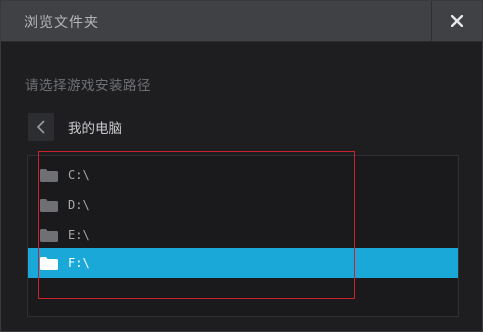  I want to click on current-location: 我的电脑, so click(95, 129).